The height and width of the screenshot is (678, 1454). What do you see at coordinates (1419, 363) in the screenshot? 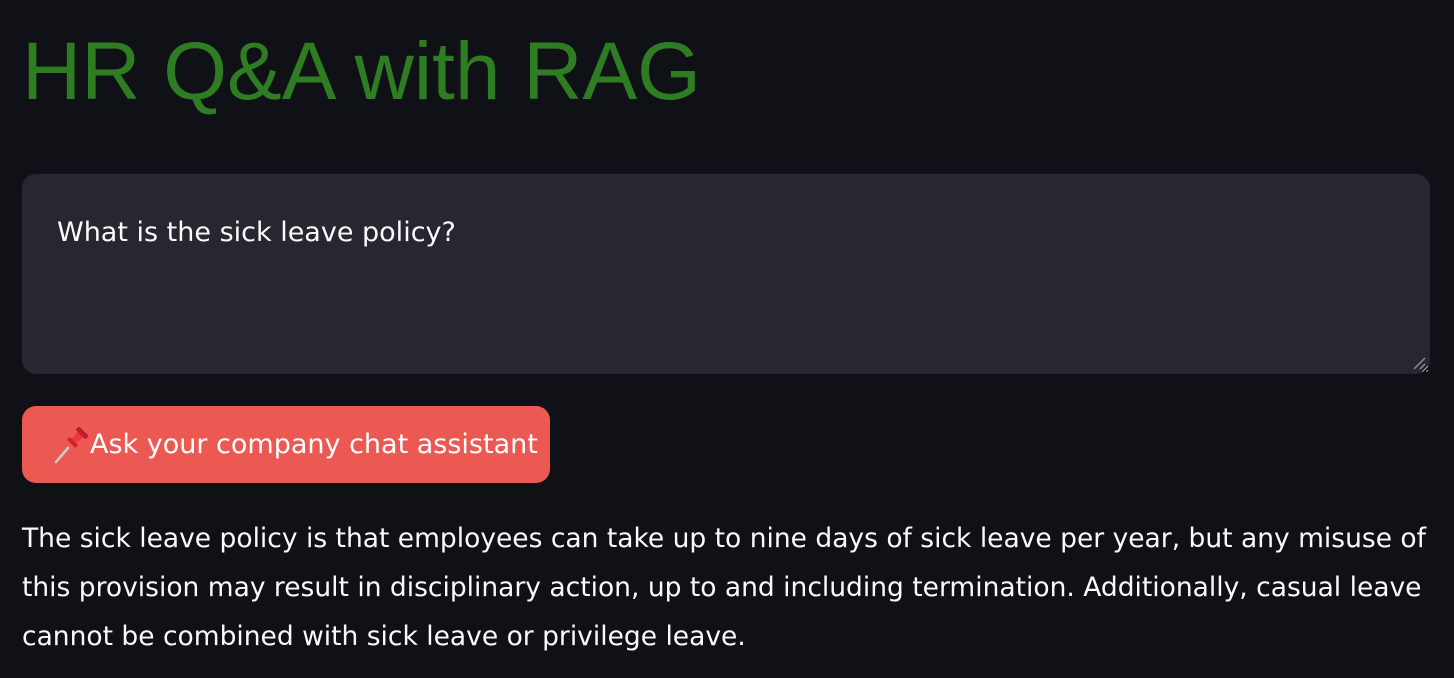
I see `resize-handle-icon` at bounding box center [1419, 363].